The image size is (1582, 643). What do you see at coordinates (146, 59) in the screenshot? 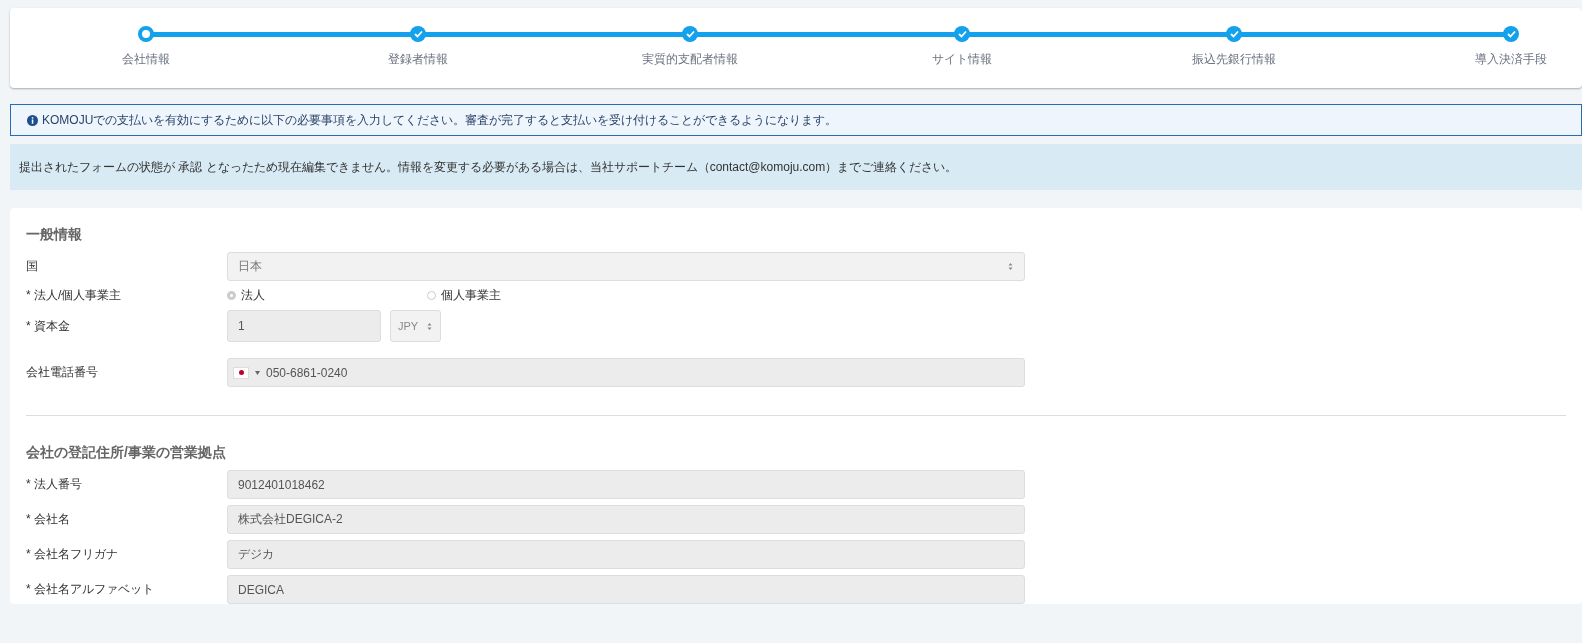
I see `step-label: 会社情報` at bounding box center [146, 59].